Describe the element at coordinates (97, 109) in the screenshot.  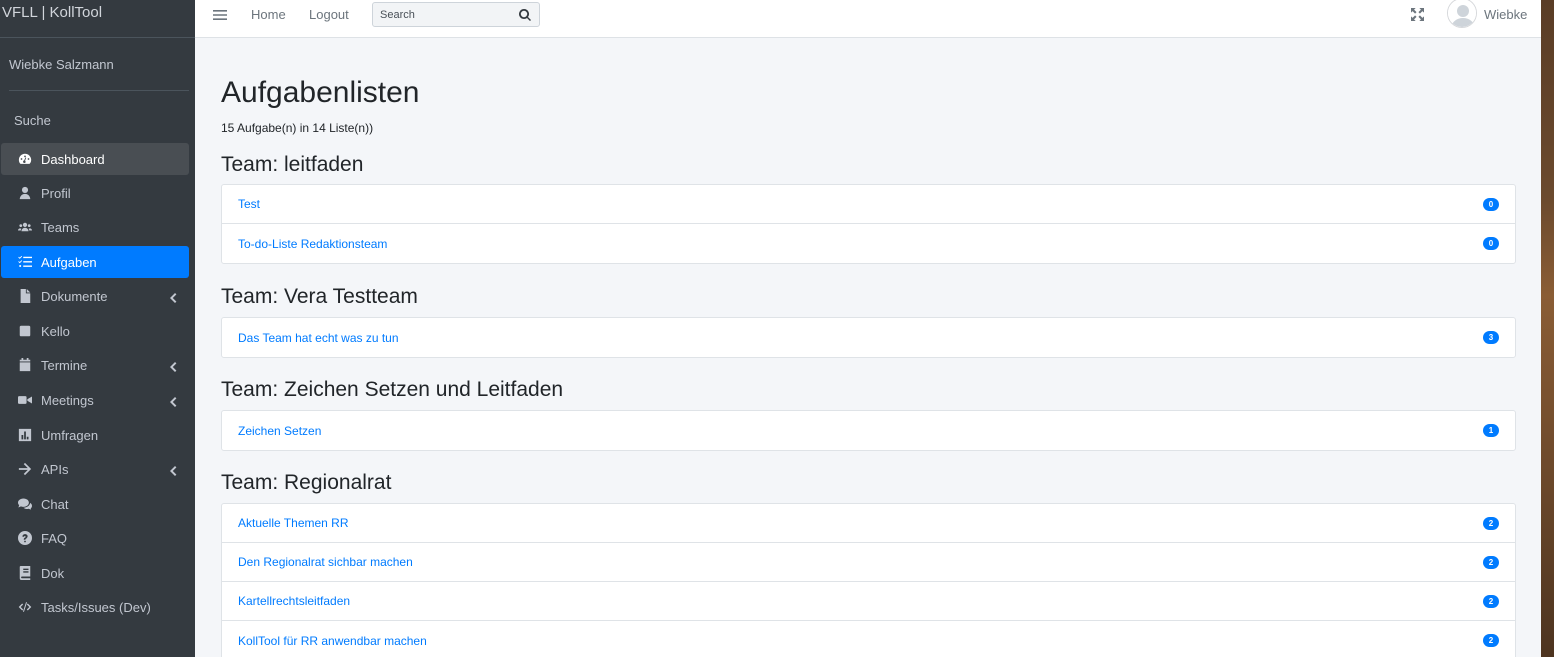
I see `sidebar-search: Suche` at that location.